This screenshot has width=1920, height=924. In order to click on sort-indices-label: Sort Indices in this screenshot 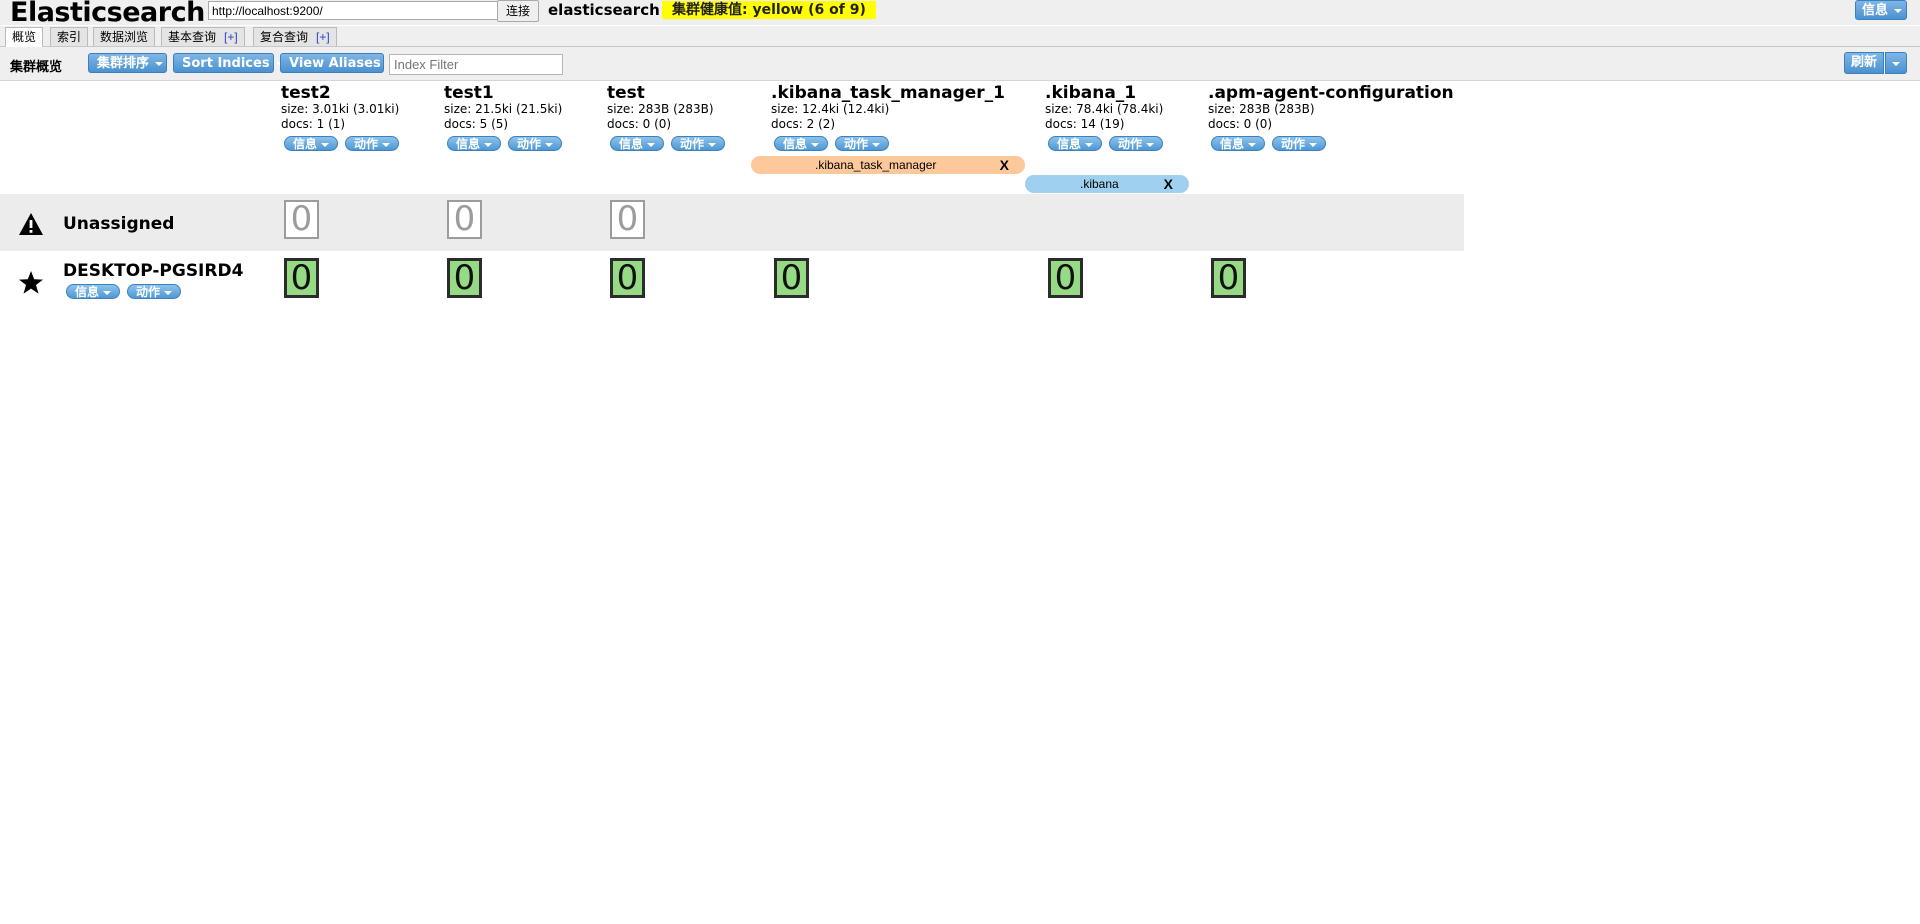, I will do `click(226, 63)`.